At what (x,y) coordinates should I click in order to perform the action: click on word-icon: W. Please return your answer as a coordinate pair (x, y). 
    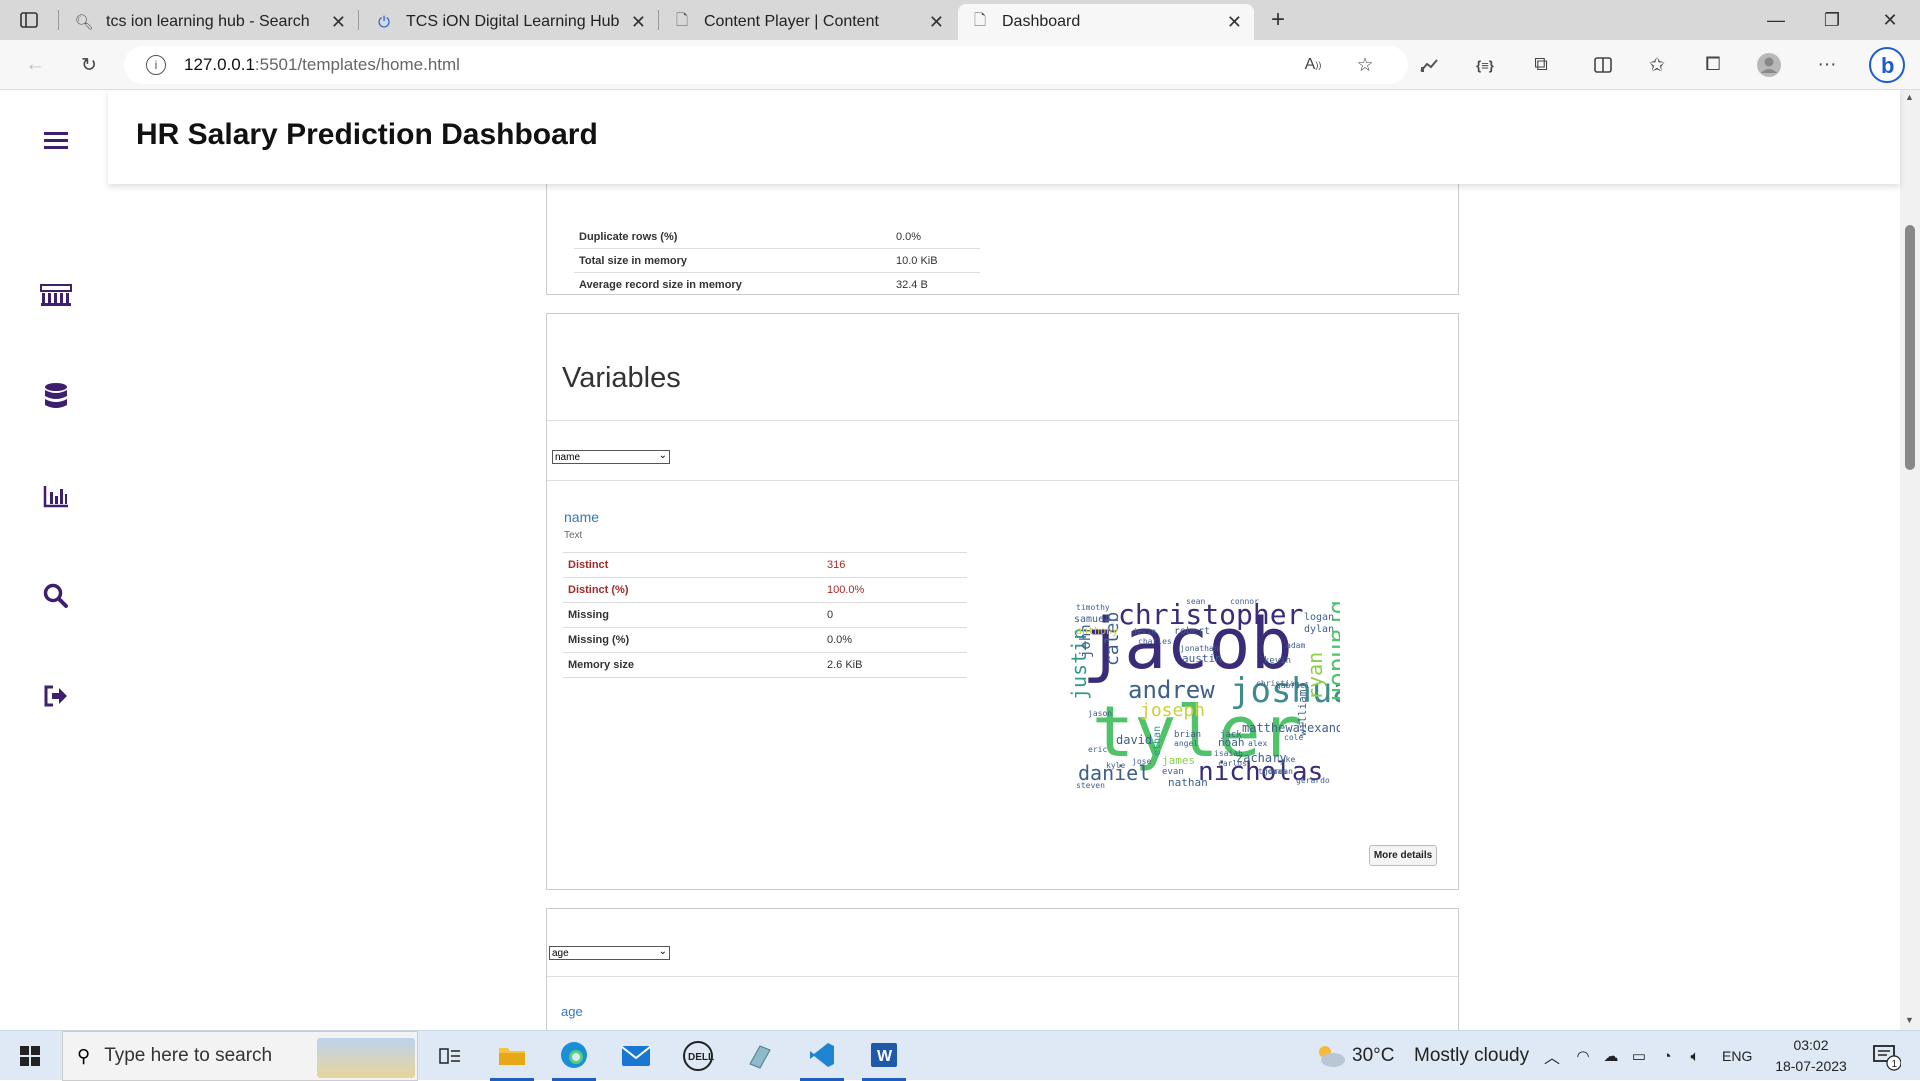
    Looking at the image, I should click on (884, 1056).